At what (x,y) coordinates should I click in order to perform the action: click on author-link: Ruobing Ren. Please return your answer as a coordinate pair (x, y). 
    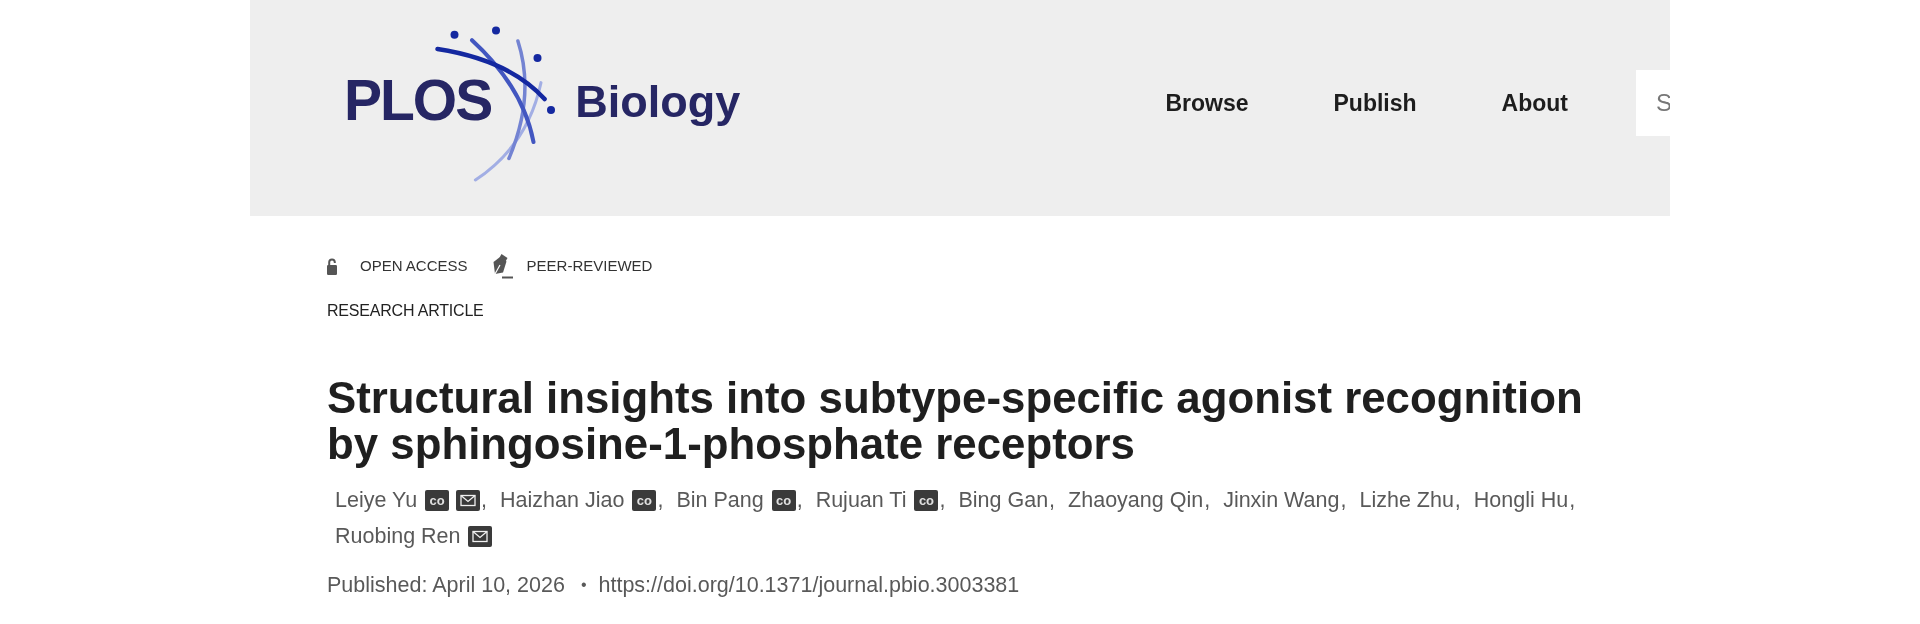
    Looking at the image, I should click on (398, 536).